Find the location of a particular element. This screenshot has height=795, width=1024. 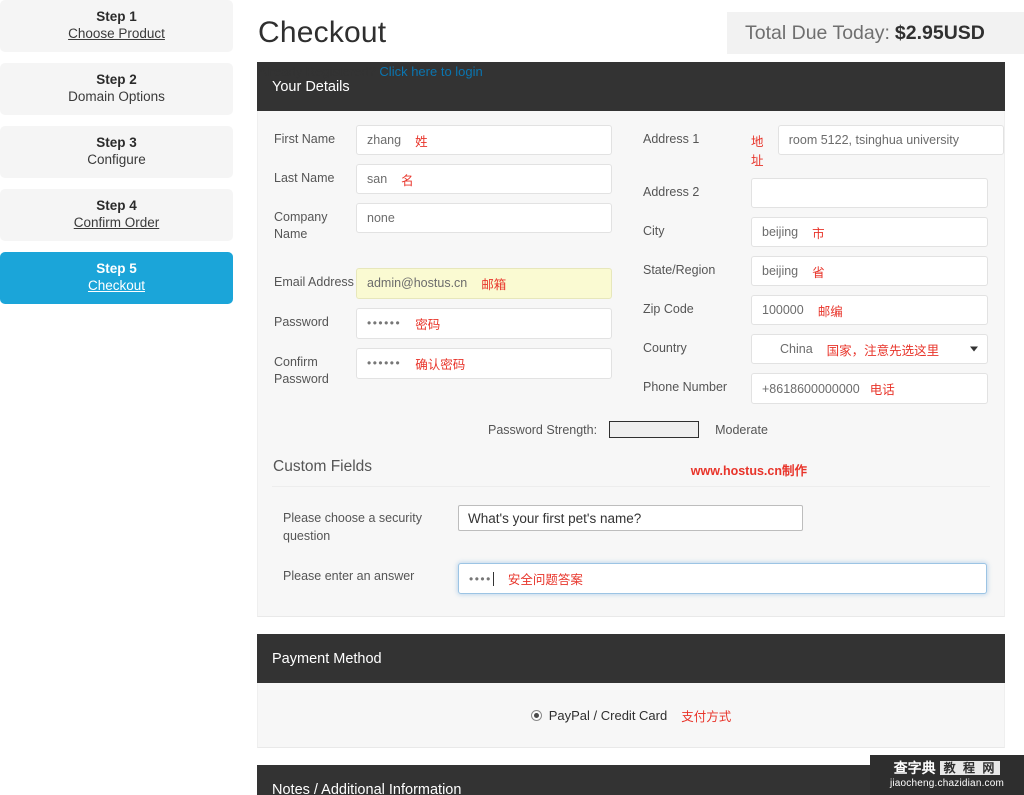

custom-fields-bottom-spacer is located at coordinates (631, 605).